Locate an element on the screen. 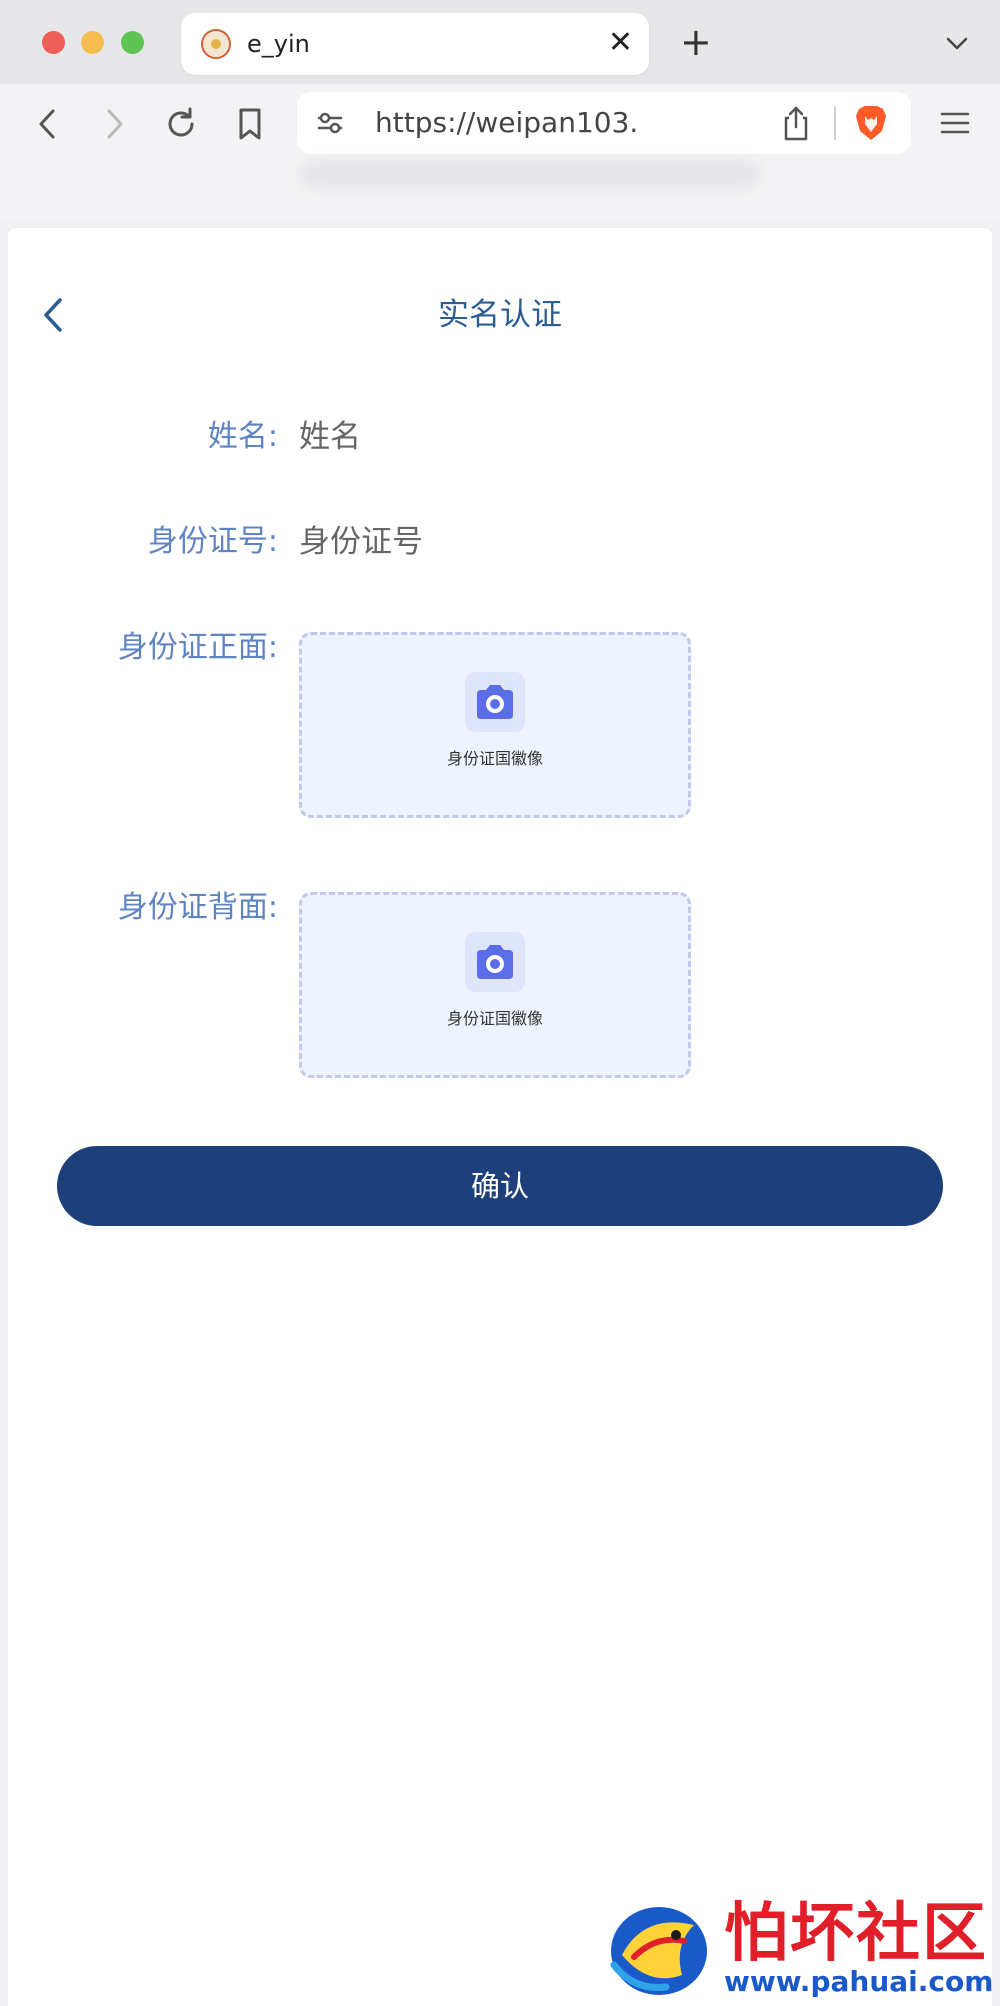 The image size is (1000, 2006). browser-tab: e_yin ✕ is located at coordinates (415, 44).